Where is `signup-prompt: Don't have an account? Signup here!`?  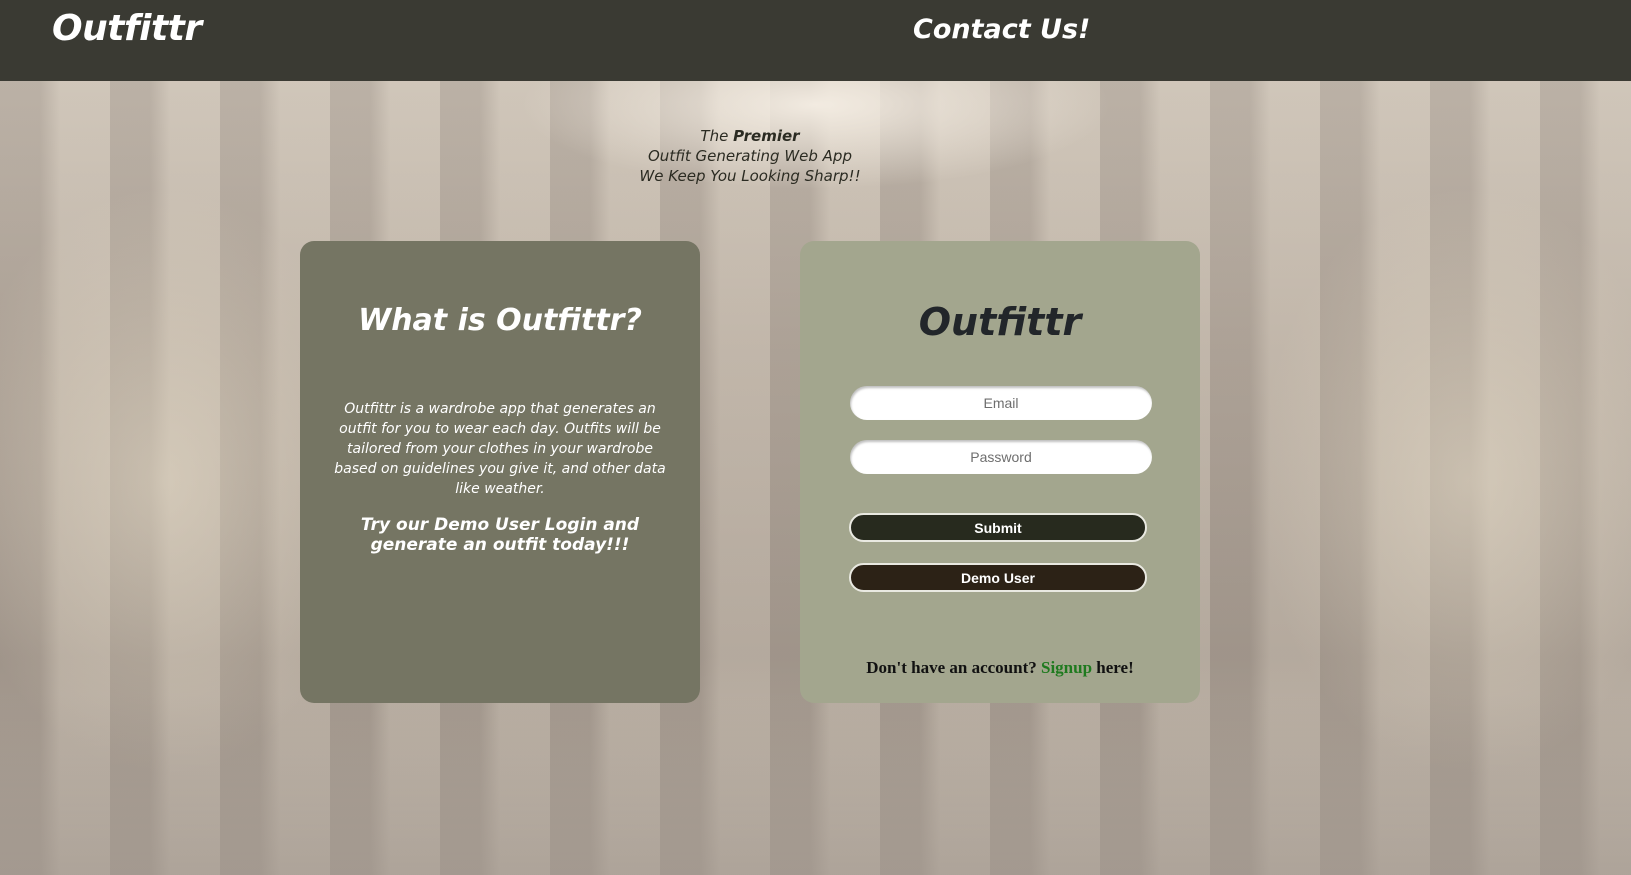
signup-prompt: Don't have an account? Signup here! is located at coordinates (1000, 668).